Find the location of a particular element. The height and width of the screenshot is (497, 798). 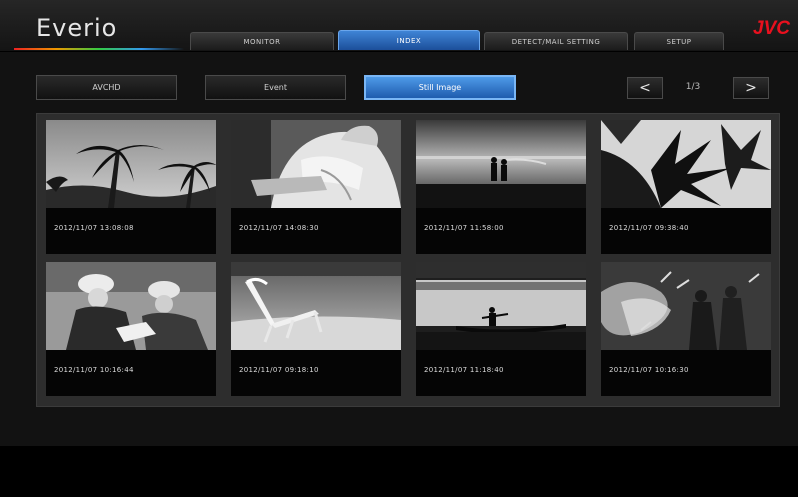

prev-page-button: < is located at coordinates (645, 88).